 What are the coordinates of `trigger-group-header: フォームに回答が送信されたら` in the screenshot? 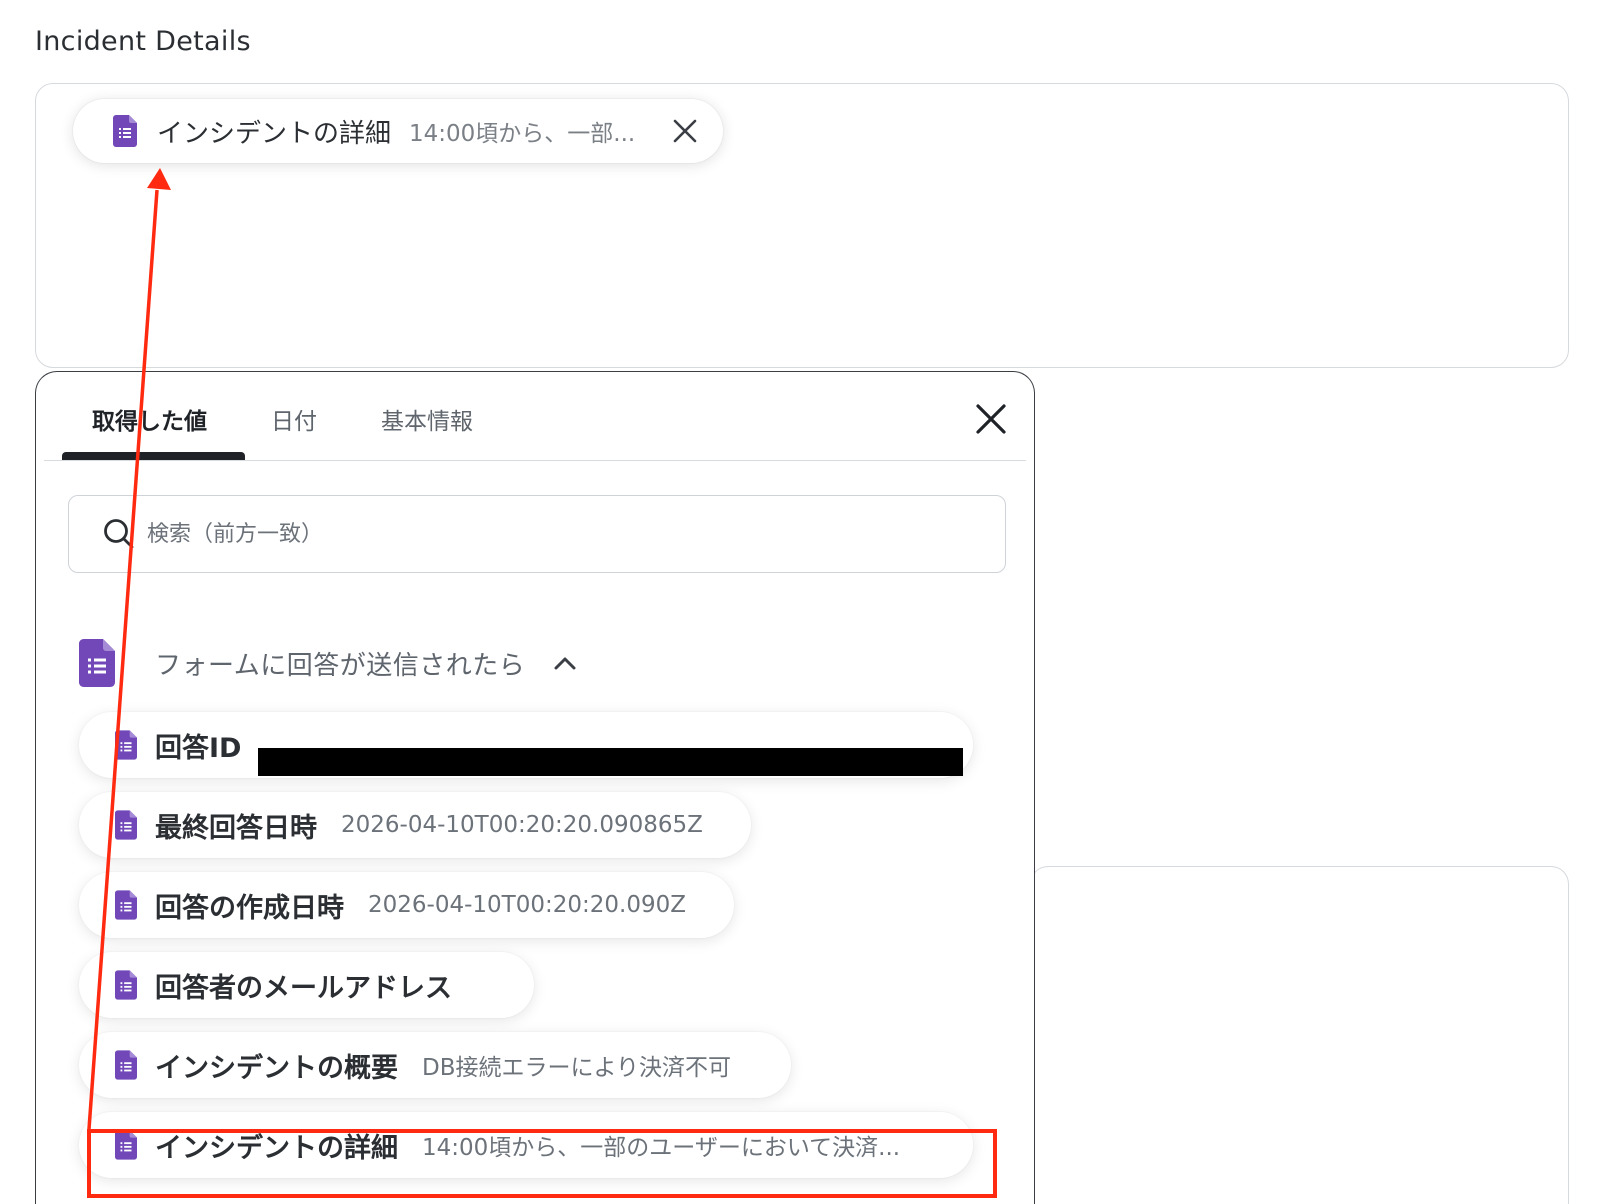 It's located at (328, 663).